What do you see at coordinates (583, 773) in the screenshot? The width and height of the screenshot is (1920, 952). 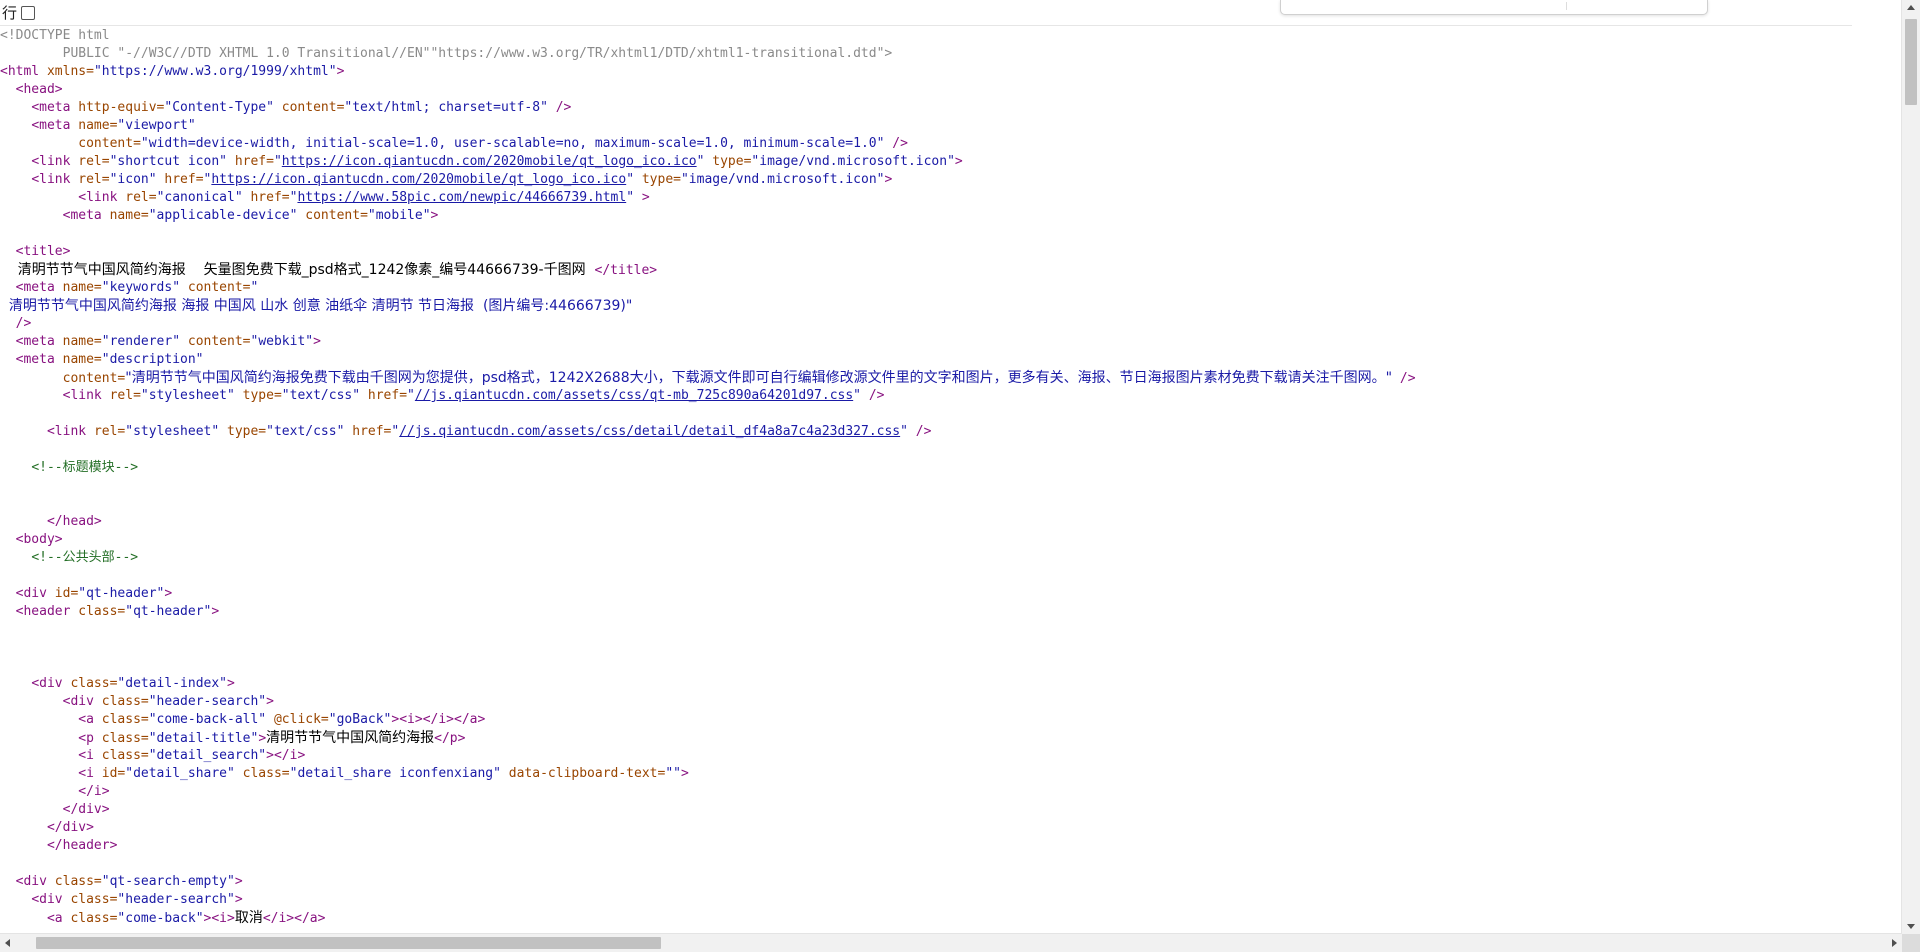 I see `source-token: data-clipboard-text=` at bounding box center [583, 773].